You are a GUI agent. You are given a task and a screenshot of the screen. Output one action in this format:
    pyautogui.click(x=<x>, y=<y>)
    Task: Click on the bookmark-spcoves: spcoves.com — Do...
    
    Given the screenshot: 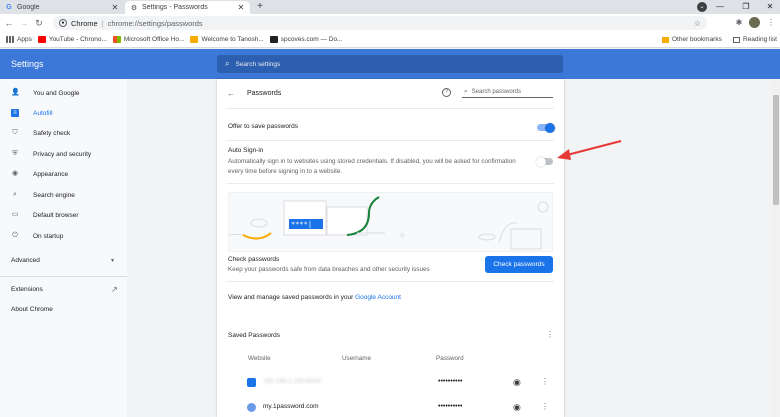 What is the action you would take?
    pyautogui.click(x=306, y=39)
    